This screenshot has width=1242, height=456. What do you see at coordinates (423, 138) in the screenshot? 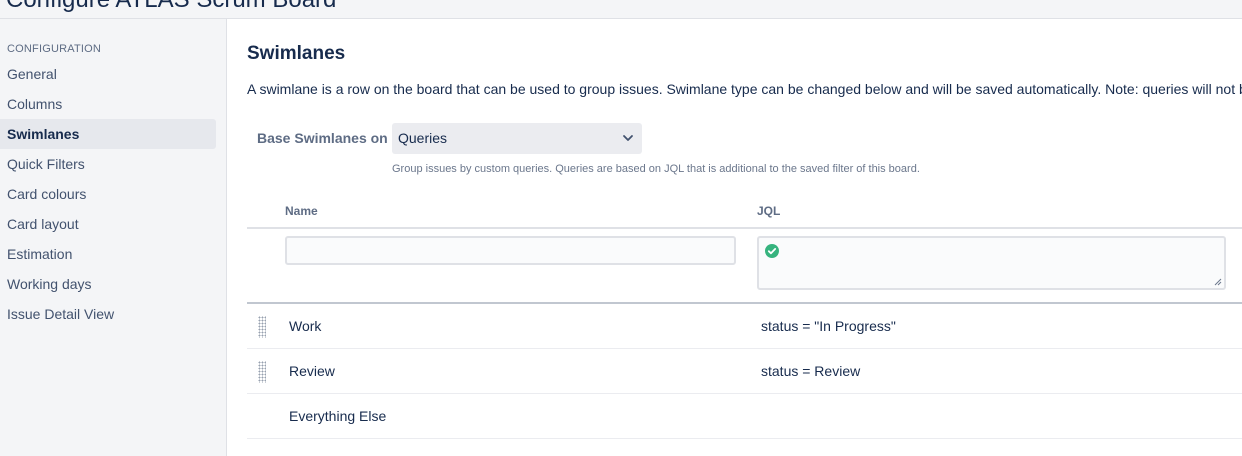
I see `base-swimlanes-value: Queries` at bounding box center [423, 138].